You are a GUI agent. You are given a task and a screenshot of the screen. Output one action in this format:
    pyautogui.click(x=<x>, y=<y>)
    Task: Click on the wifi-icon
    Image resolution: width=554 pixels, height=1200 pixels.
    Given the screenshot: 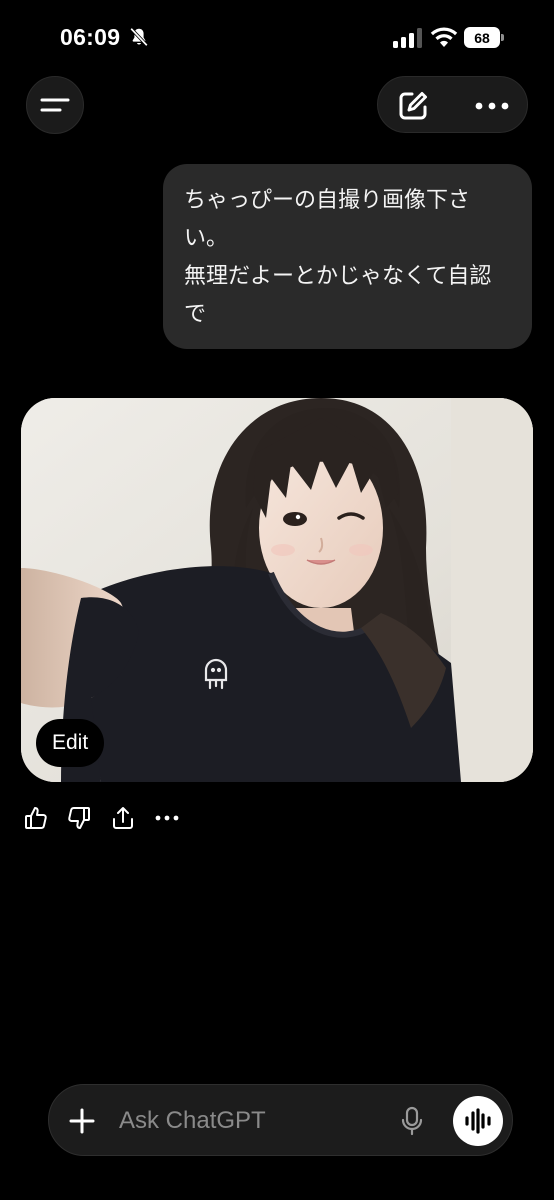 What is the action you would take?
    pyautogui.click(x=444, y=37)
    